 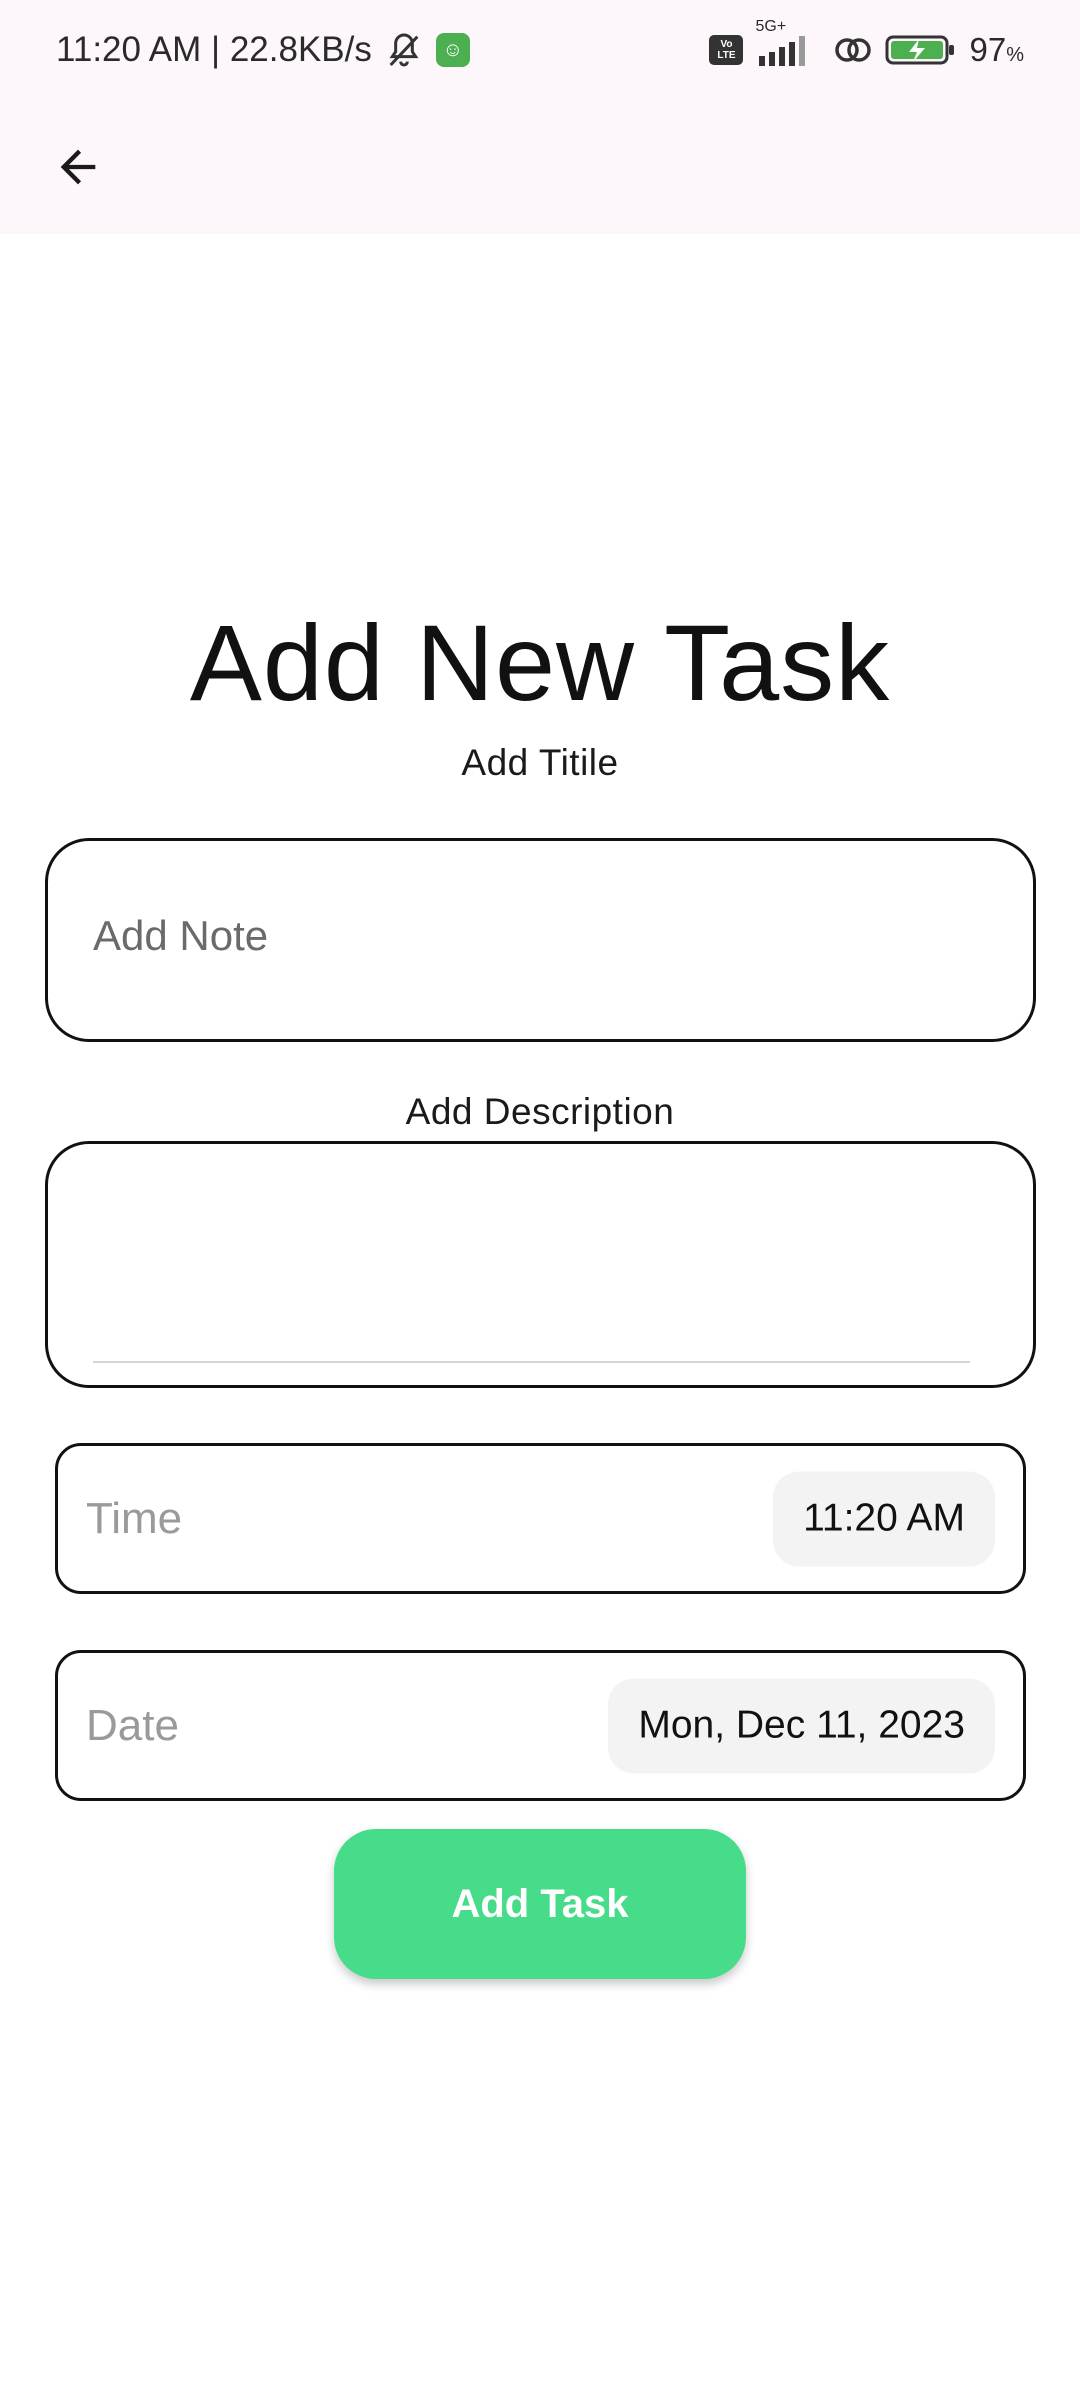 I want to click on battery-value: 97, so click(x=988, y=49).